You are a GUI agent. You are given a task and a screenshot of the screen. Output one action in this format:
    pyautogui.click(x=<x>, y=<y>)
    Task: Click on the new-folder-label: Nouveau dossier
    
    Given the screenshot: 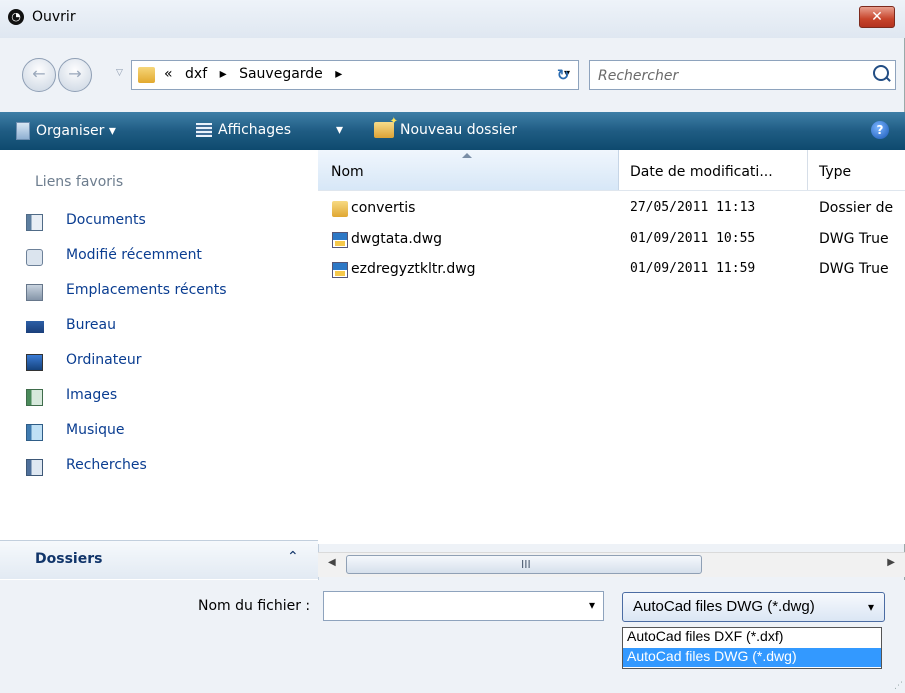 What is the action you would take?
    pyautogui.click(x=459, y=130)
    